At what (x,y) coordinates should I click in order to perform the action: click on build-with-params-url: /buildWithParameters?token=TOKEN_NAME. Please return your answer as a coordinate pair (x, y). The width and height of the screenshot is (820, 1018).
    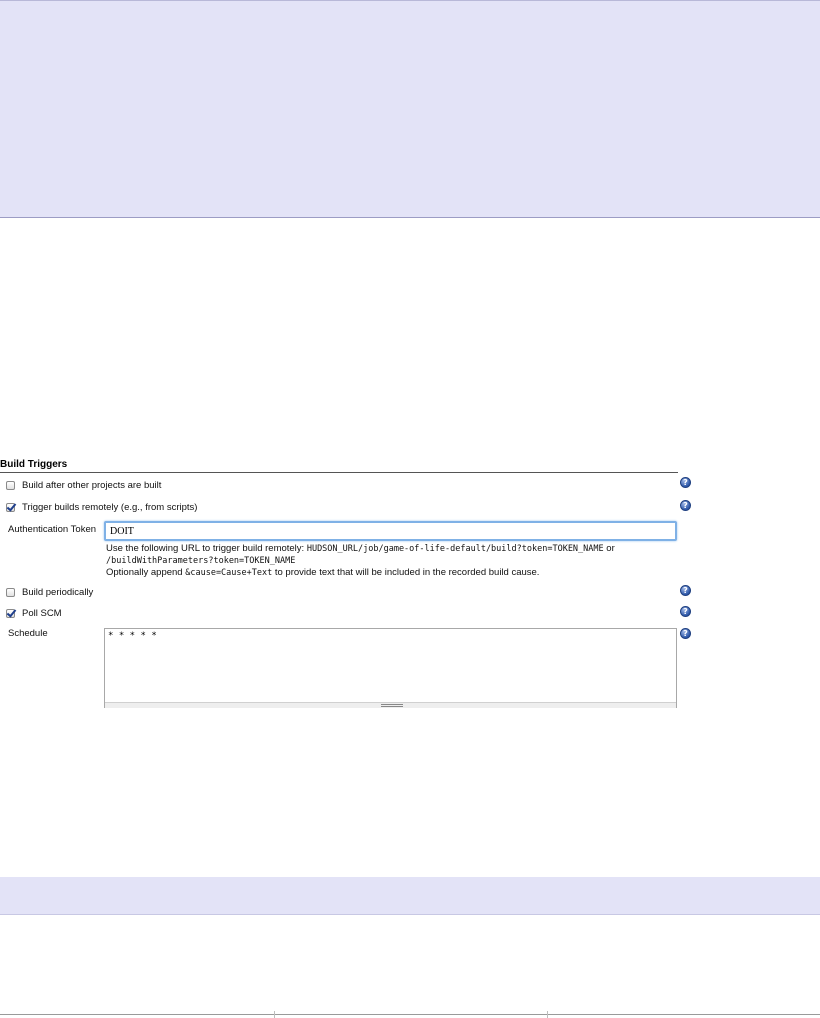
    Looking at the image, I should click on (201, 561).